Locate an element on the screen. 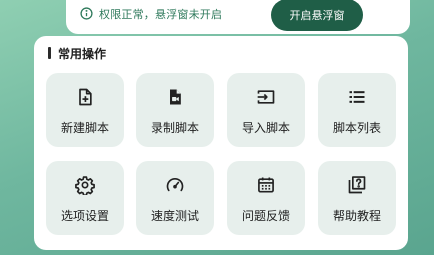  tile-label: 导入脚本 is located at coordinates (265, 128).